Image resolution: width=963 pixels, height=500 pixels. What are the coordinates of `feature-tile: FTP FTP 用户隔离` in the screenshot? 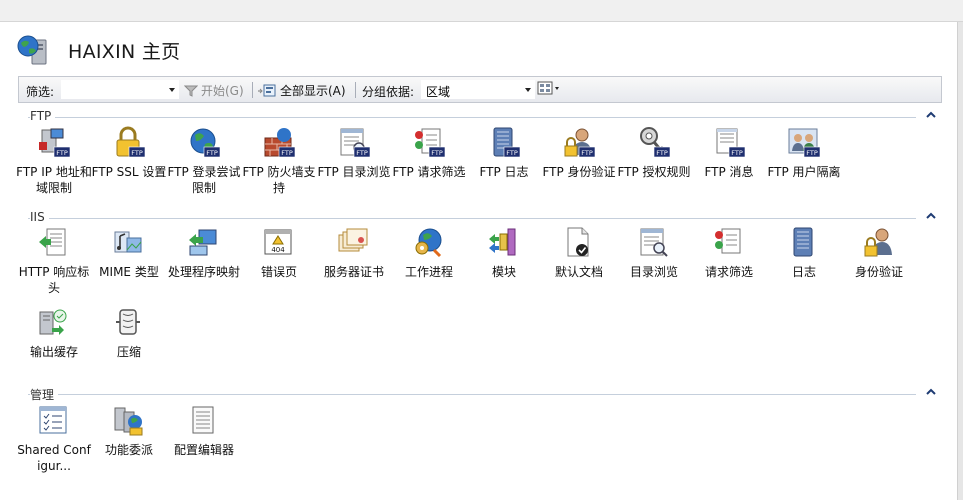 It's located at (804, 153).